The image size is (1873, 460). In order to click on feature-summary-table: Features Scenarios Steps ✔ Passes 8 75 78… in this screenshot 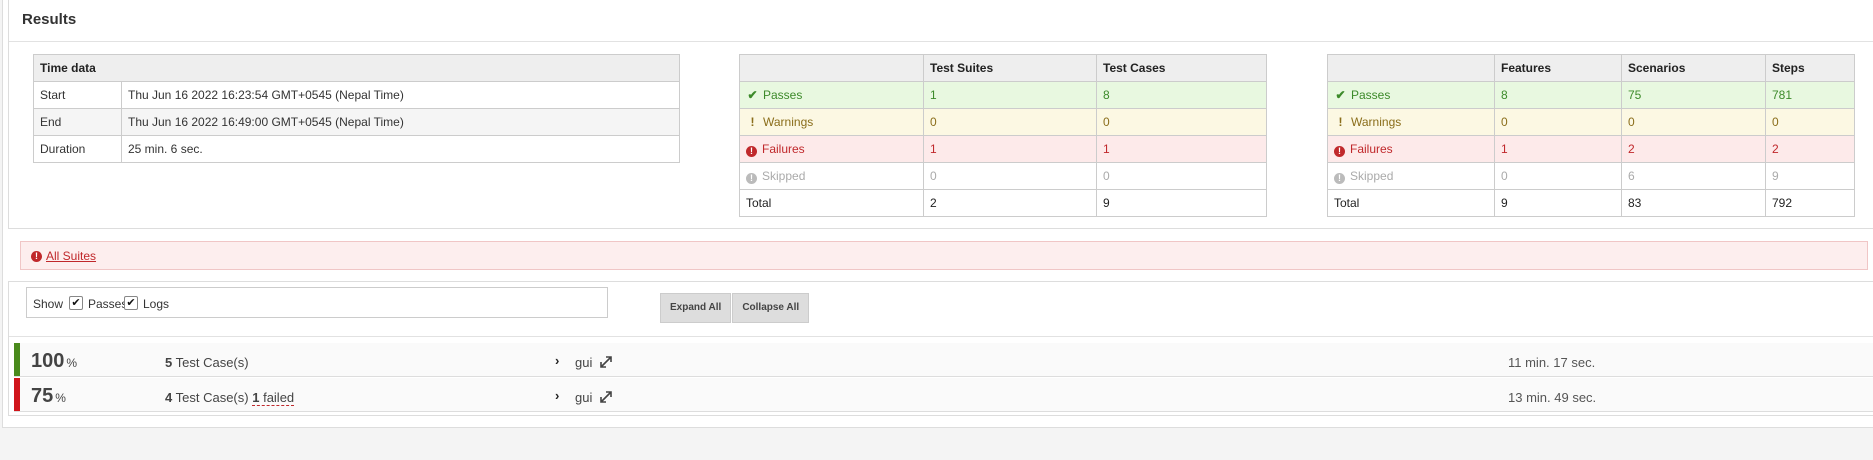, I will do `click(1591, 135)`.